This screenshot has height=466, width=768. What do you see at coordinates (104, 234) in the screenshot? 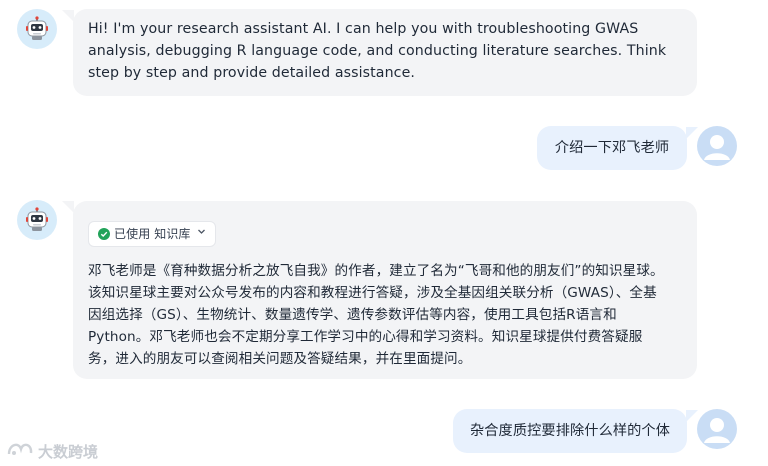
I see `check-circle-icon` at bounding box center [104, 234].